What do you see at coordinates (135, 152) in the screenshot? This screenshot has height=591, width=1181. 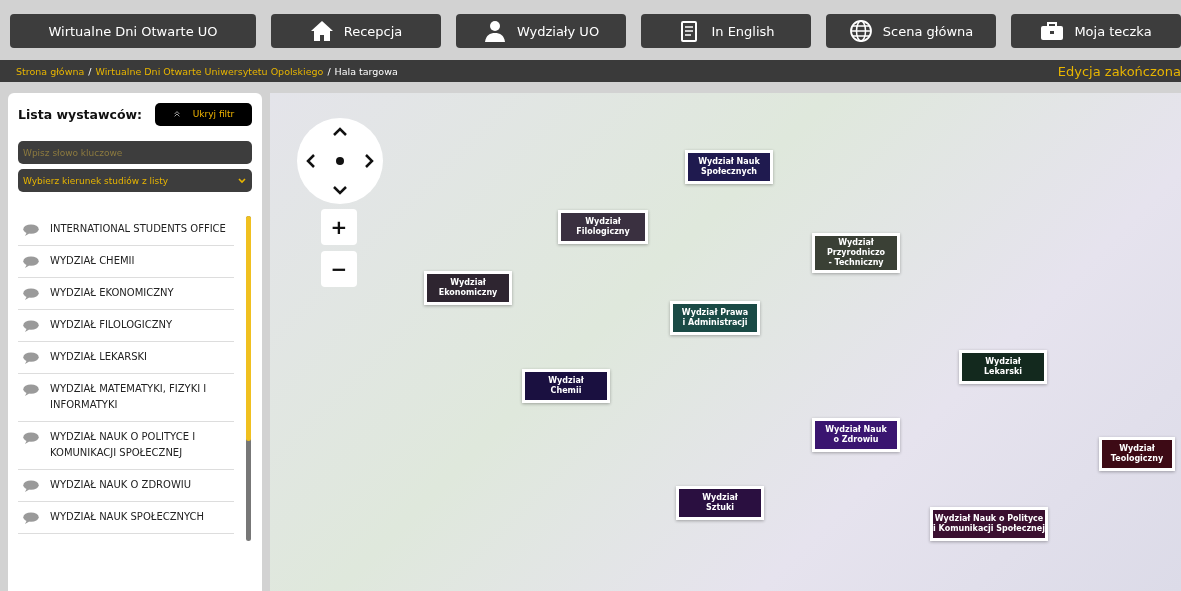 I see `keyword-field: Wpisz słowo kluczowe` at bounding box center [135, 152].